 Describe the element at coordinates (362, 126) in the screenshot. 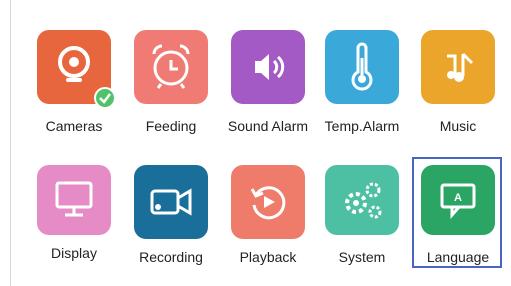

I see `temp-alarm-label: Temp.Alarm` at that location.